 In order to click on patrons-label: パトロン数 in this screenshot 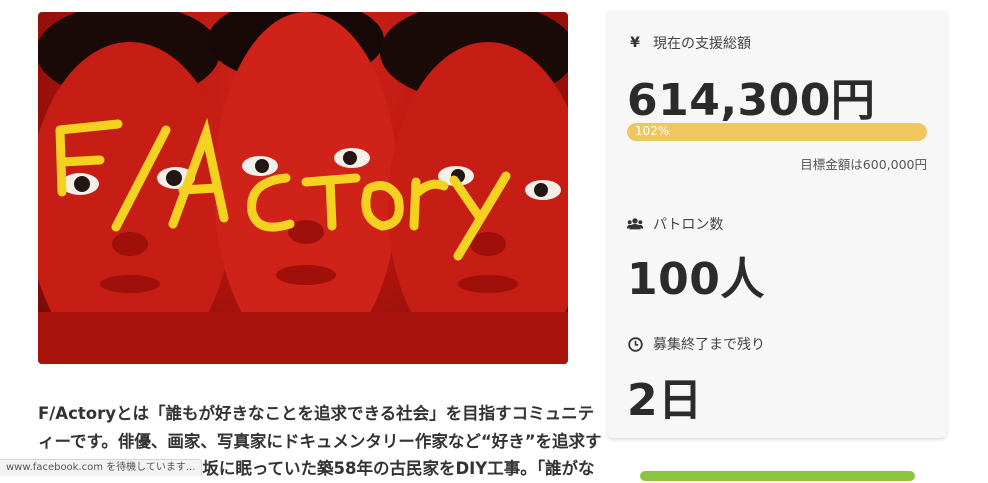, I will do `click(688, 225)`.